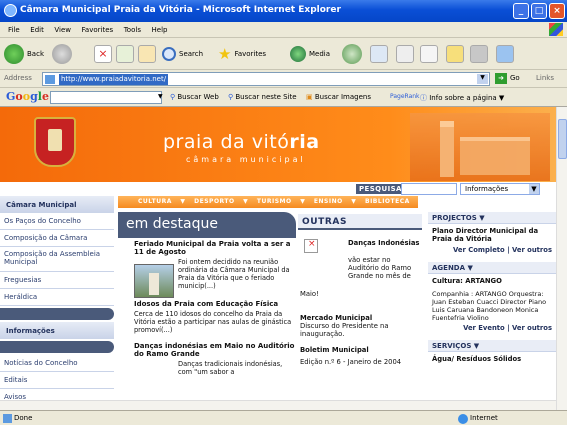  I want to click on go-arrow-icon: ➜, so click(501, 78).